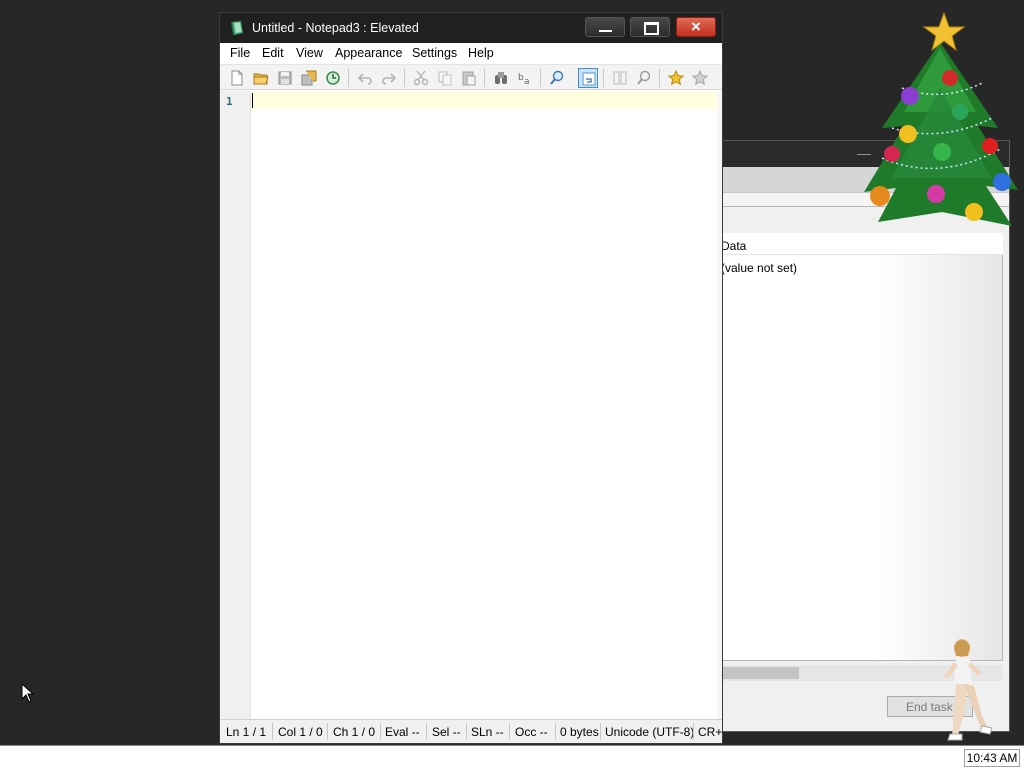 Image resolution: width=1024 pixels, height=768 pixels. I want to click on data-column-label: Data, so click(734, 246).